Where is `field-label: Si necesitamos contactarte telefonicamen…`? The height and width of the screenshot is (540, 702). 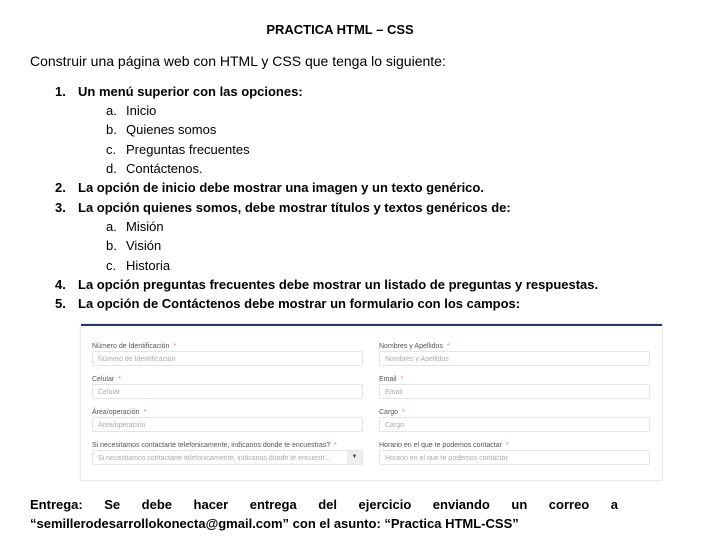 field-label: Si necesitamos contactarte telefonicamen… is located at coordinates (214, 445).